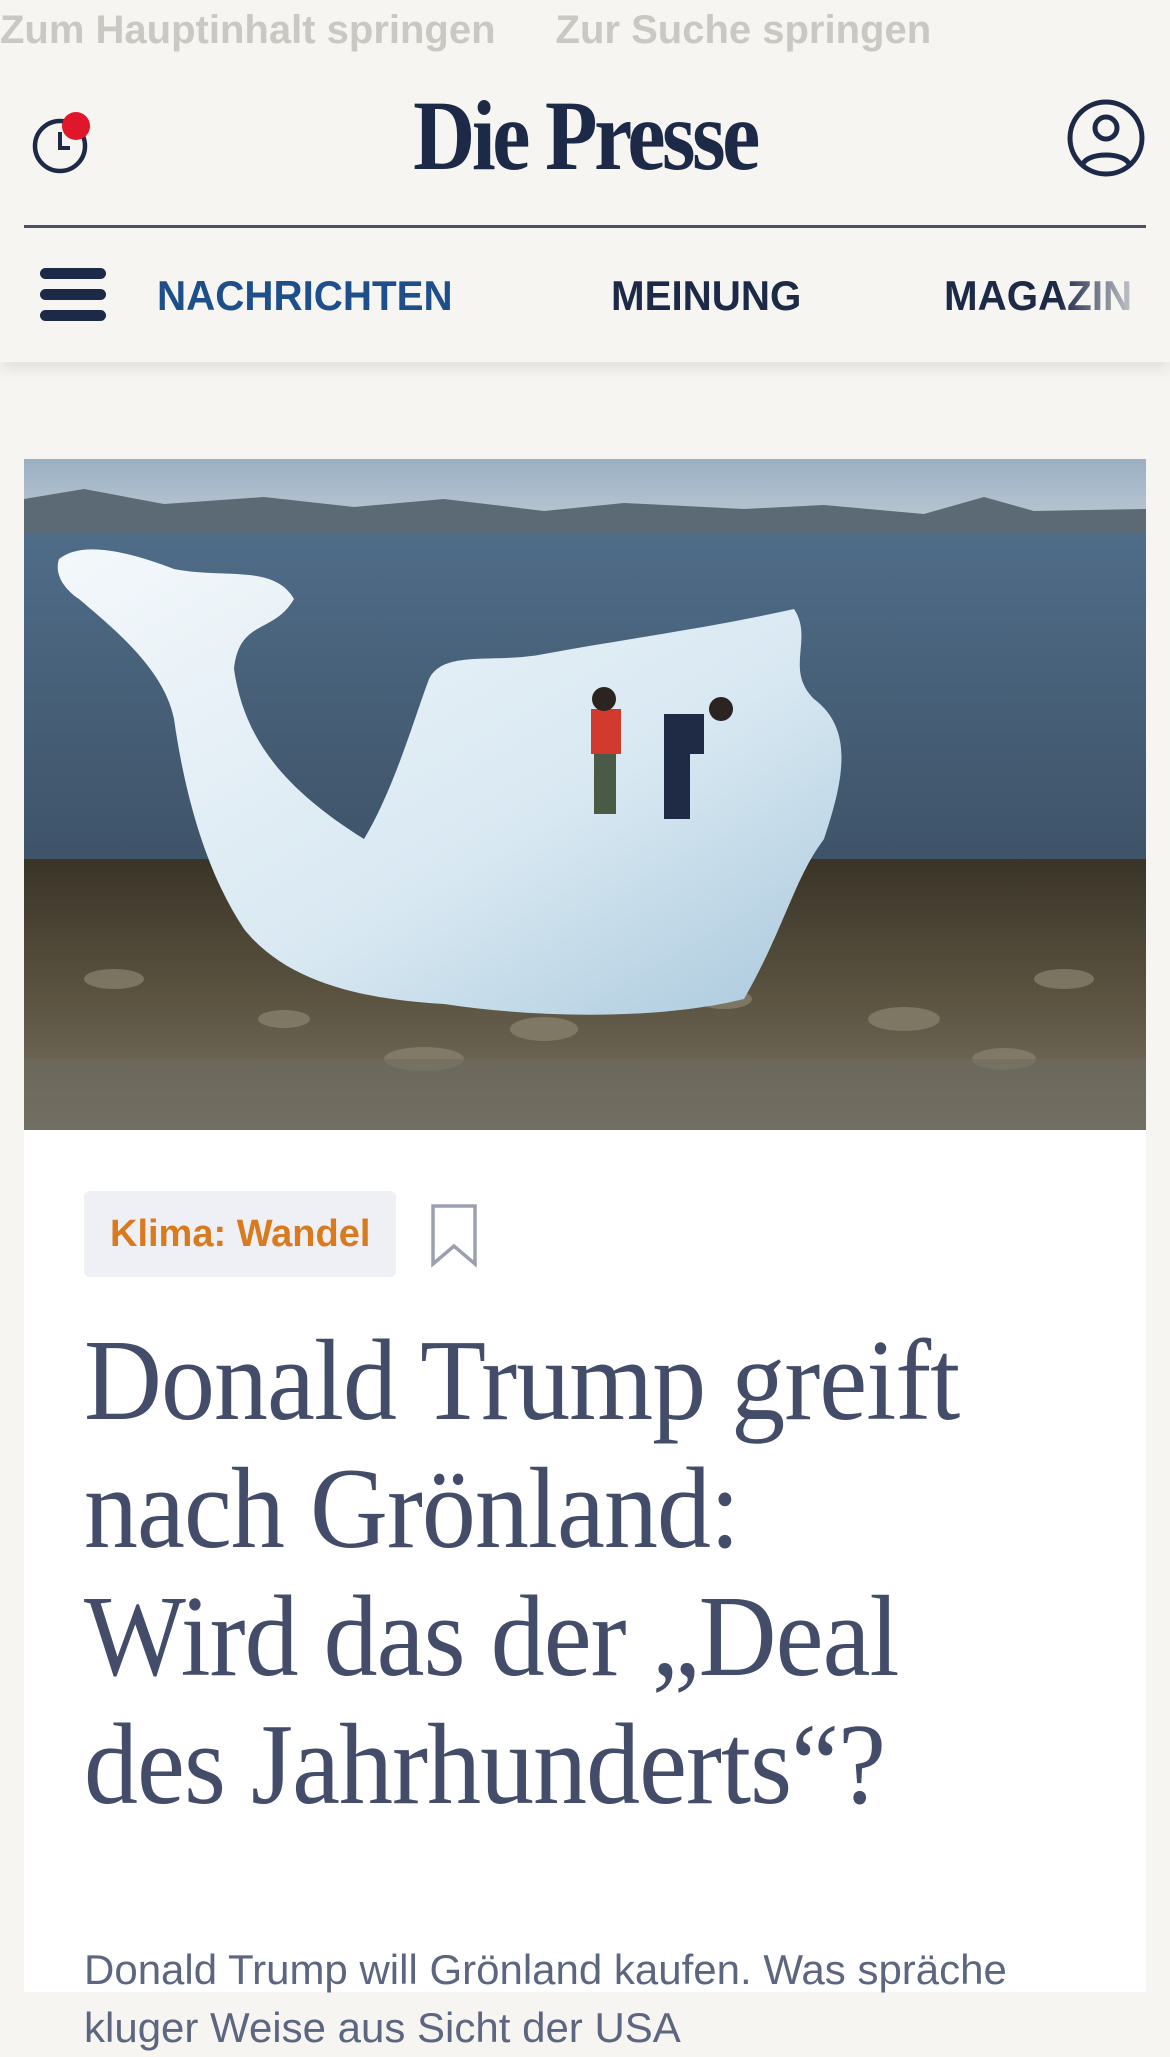  I want to click on headline-line: Donald Trump greift, so click(522, 1381).